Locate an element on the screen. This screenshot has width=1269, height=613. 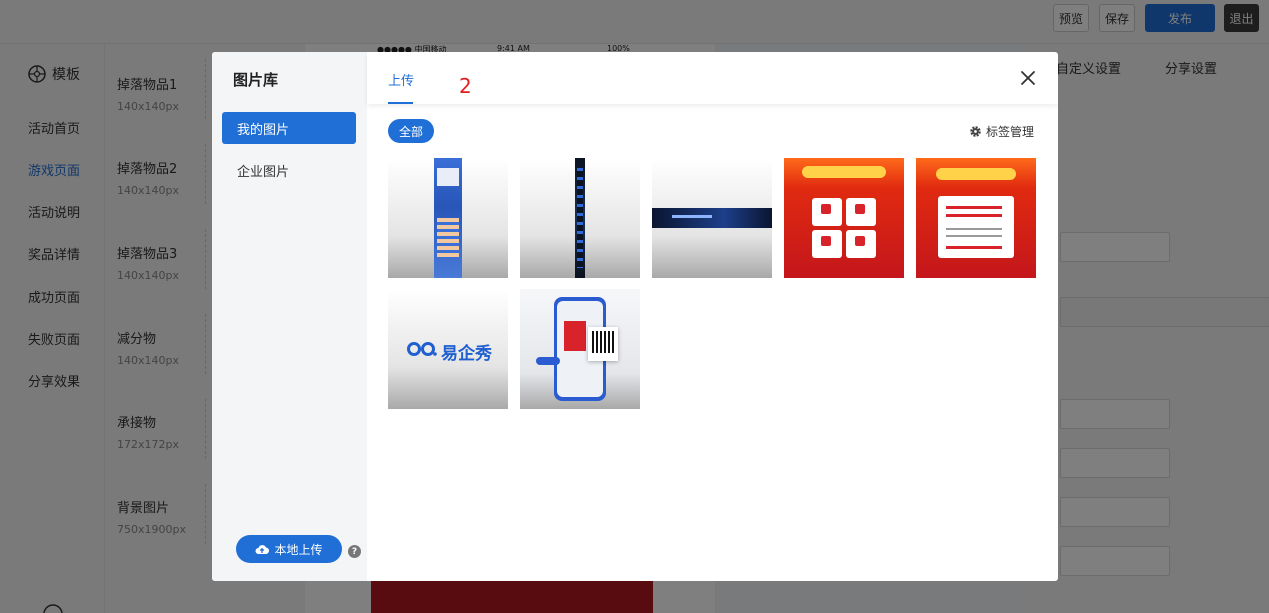
modal-title: 图片库 is located at coordinates (256, 80).